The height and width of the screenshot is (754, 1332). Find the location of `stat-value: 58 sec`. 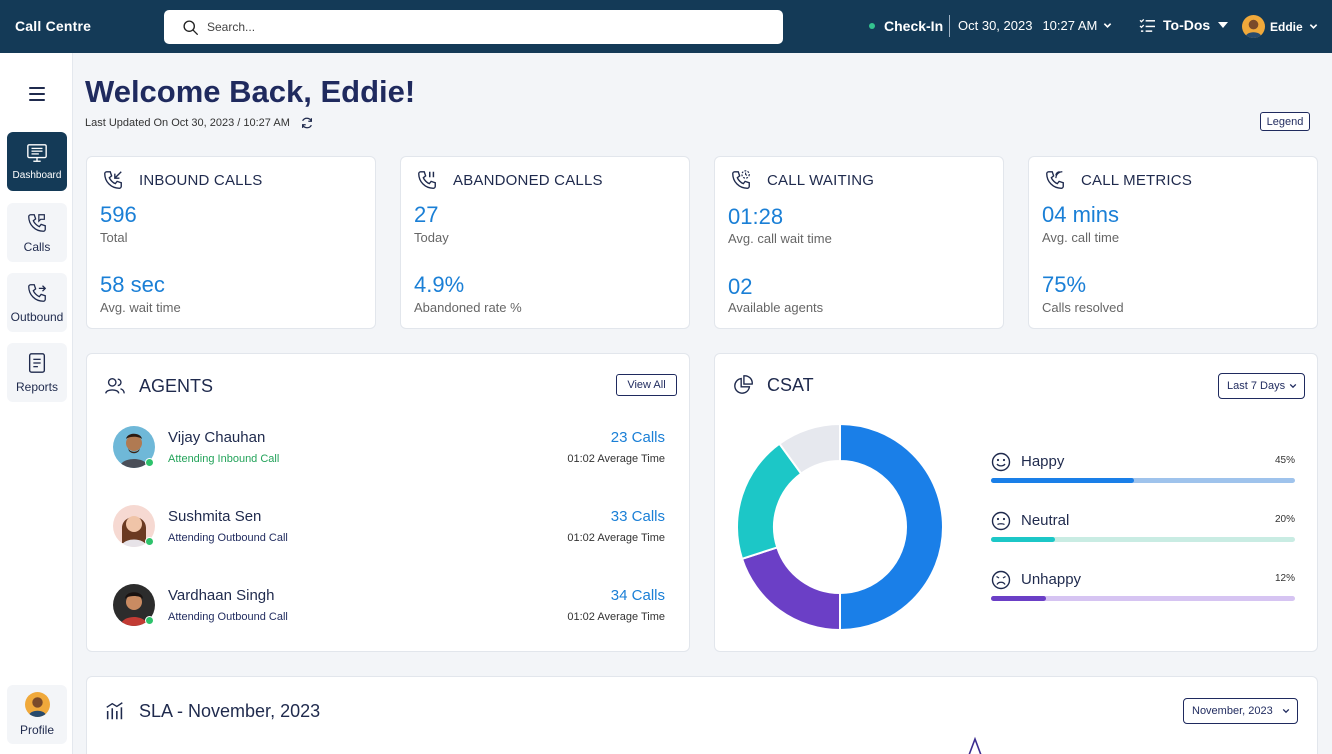

stat-value: 58 sec is located at coordinates (132, 284).